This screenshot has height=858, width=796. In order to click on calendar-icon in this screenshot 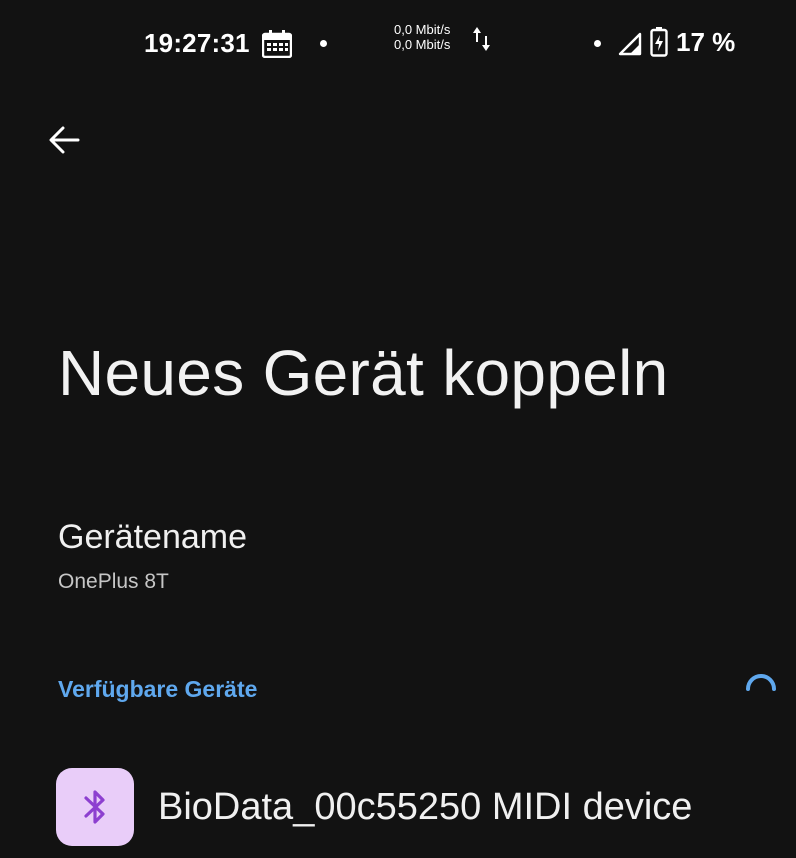, I will do `click(277, 44)`.